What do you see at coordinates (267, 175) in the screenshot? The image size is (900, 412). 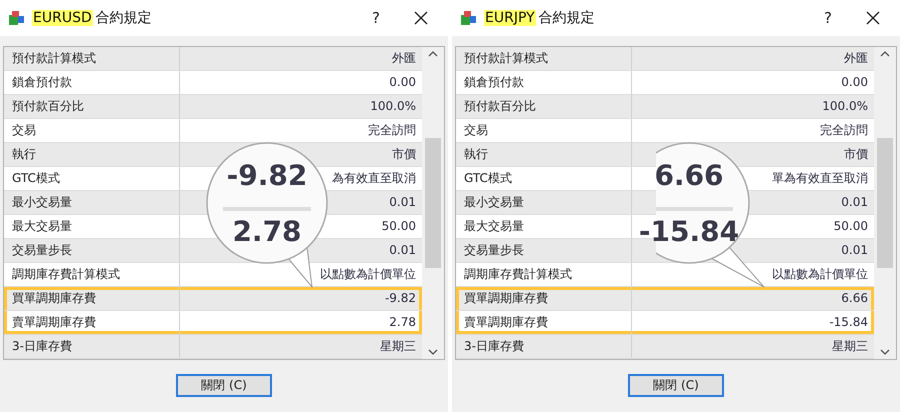 I see `magnified-value: -9.82` at bounding box center [267, 175].